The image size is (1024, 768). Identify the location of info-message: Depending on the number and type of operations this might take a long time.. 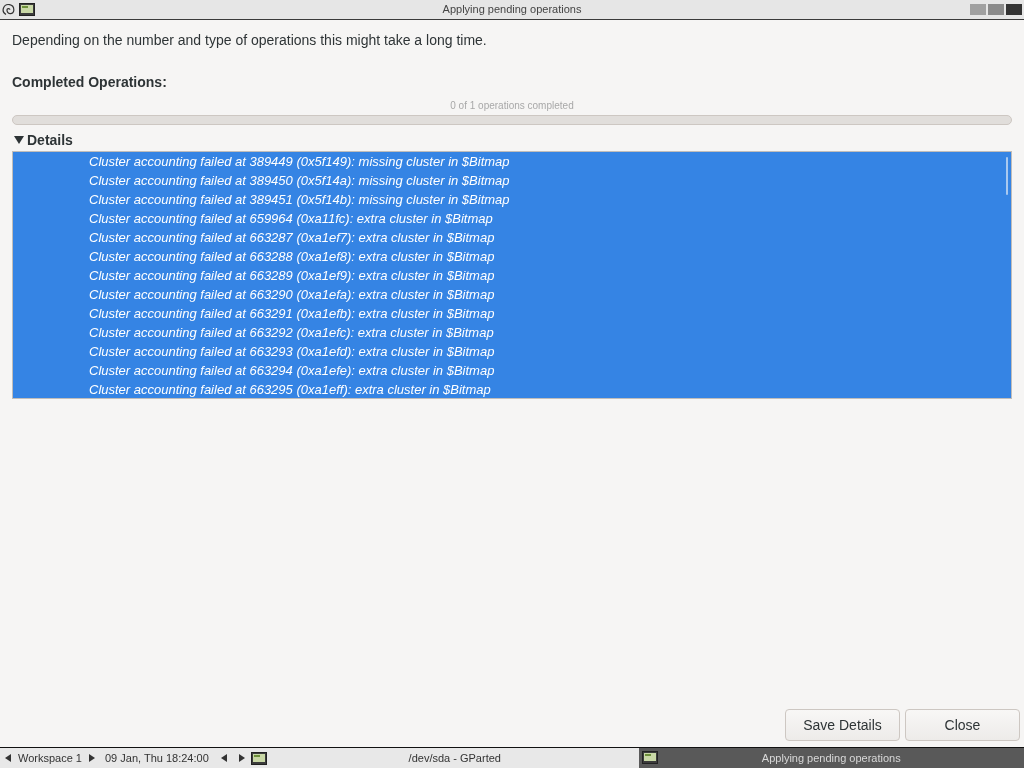
(250, 40).